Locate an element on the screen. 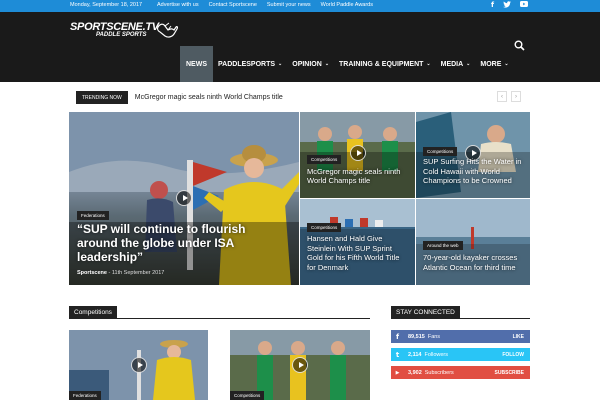  youtube-icon: ▶ is located at coordinates (397, 372).